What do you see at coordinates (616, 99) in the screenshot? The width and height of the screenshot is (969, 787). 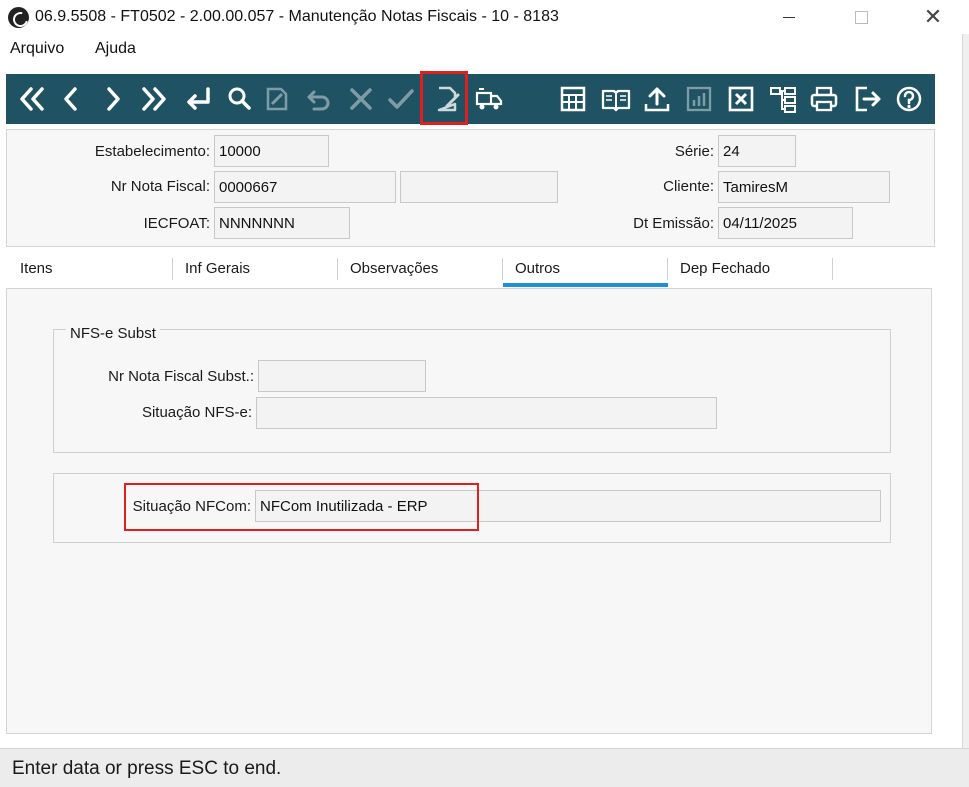 I see `book-icon` at bounding box center [616, 99].